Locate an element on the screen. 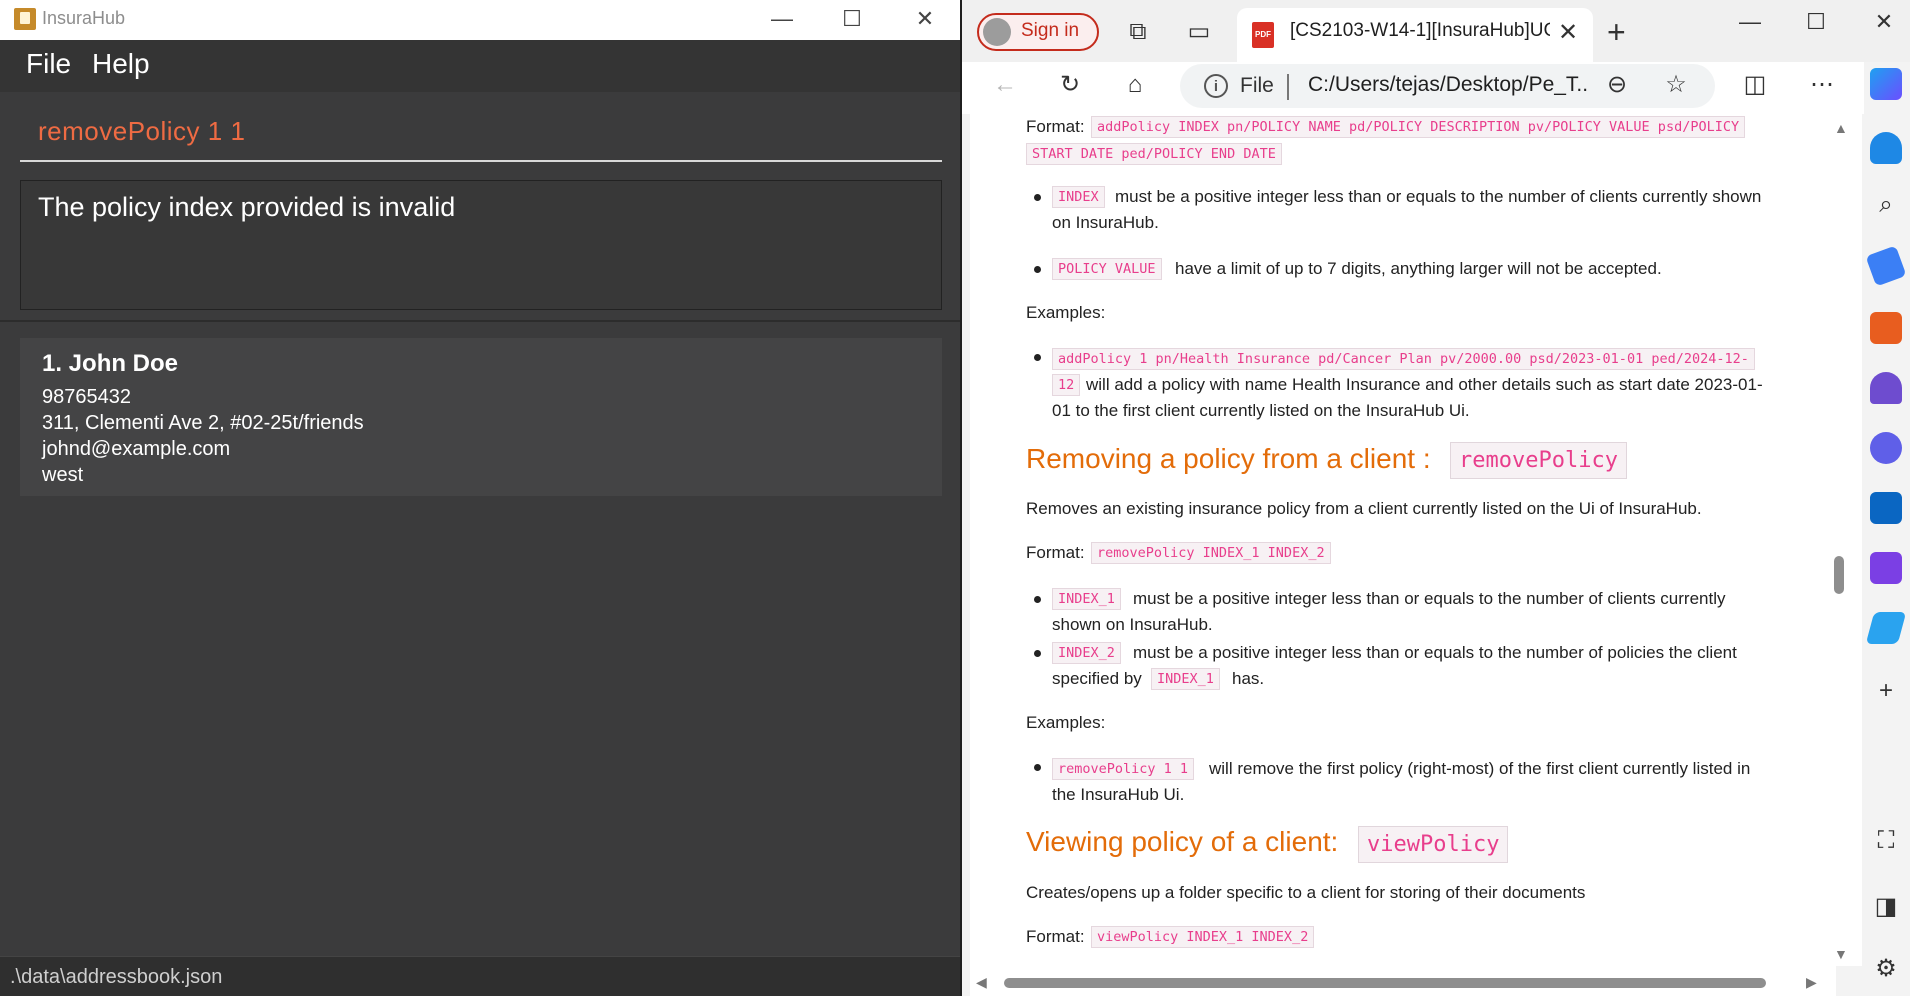 The height and width of the screenshot is (996, 1910). more-options-icon: ⋯ is located at coordinates (1822, 85).